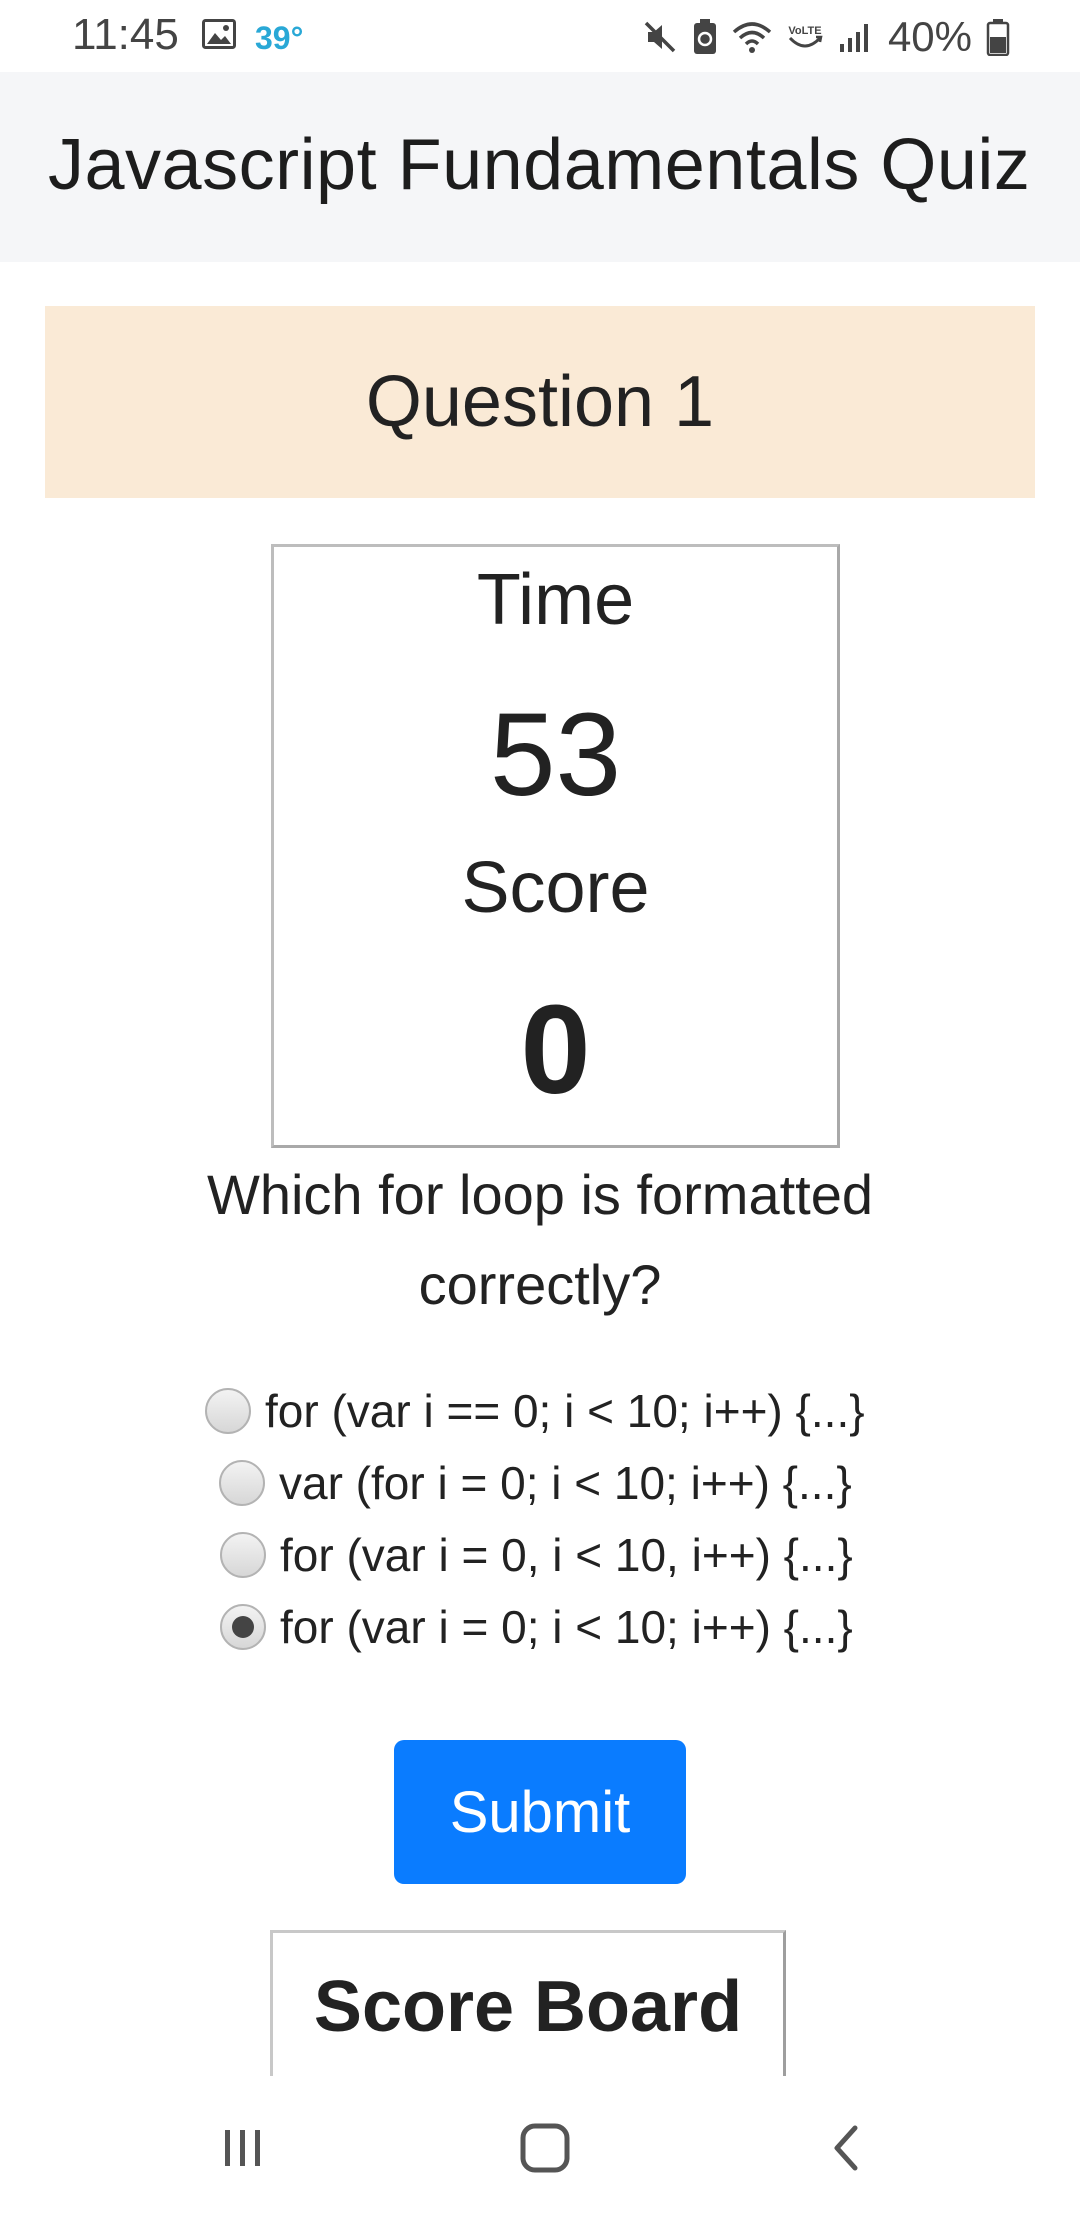 The height and width of the screenshot is (2220, 1080). I want to click on gallery-icon, so click(219, 34).